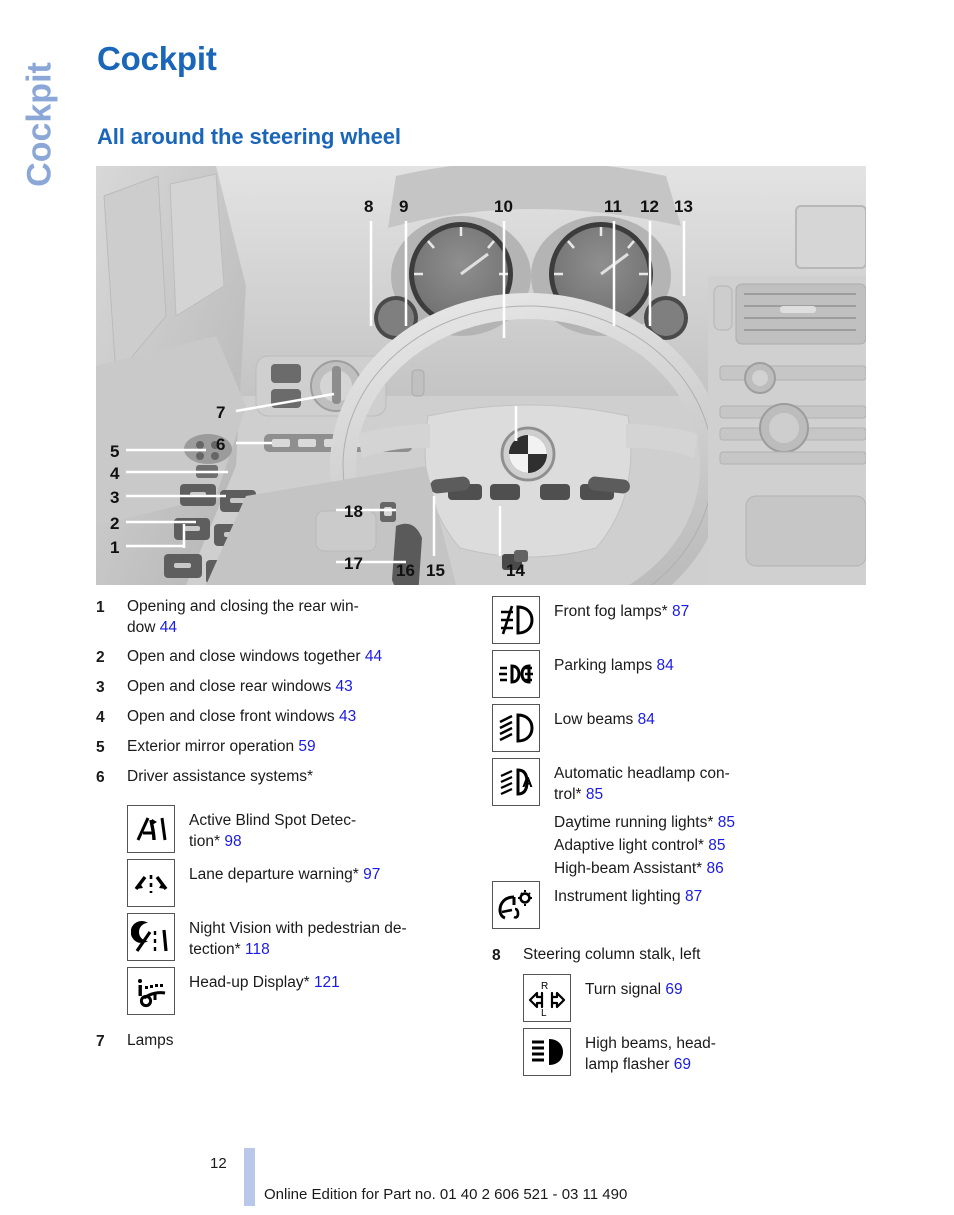 The width and height of the screenshot is (954, 1215). Describe the element at coordinates (634, 822) in the screenshot. I see `lamp-sub-label: Daytime running lights*` at that location.